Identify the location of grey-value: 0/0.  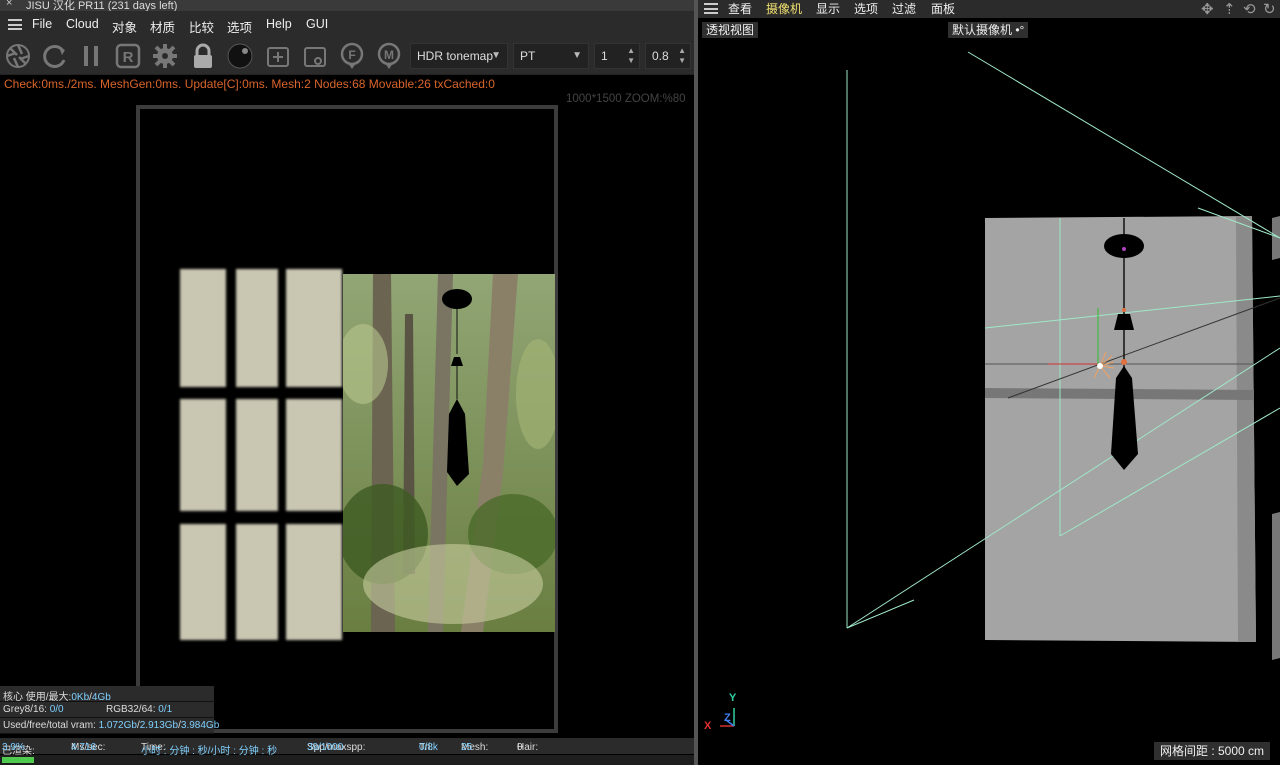
(56, 709).